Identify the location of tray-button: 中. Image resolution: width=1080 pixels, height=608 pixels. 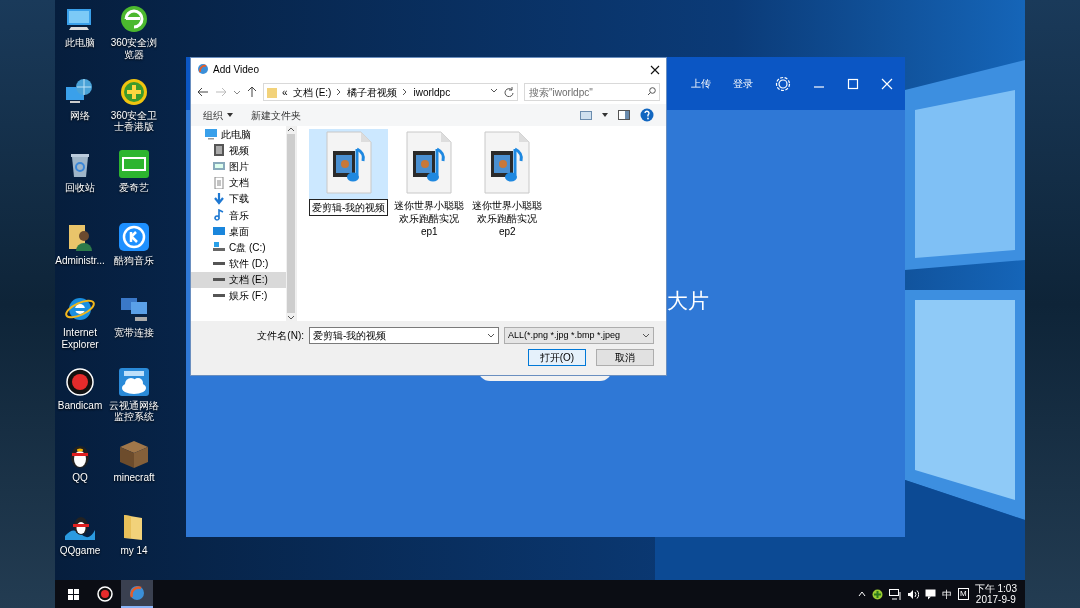
(947, 594).